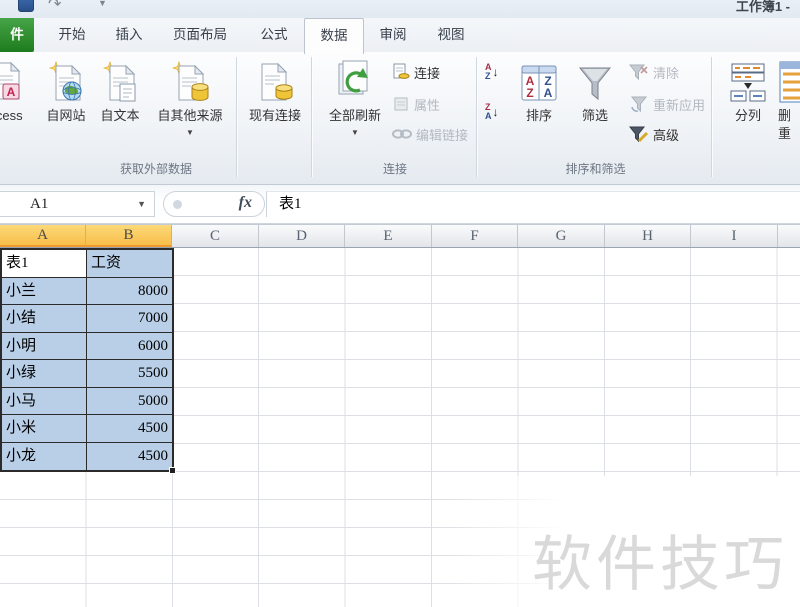  Describe the element at coordinates (492, 72) in the screenshot. I see `sort-ascending-button: A Z ↓` at that location.